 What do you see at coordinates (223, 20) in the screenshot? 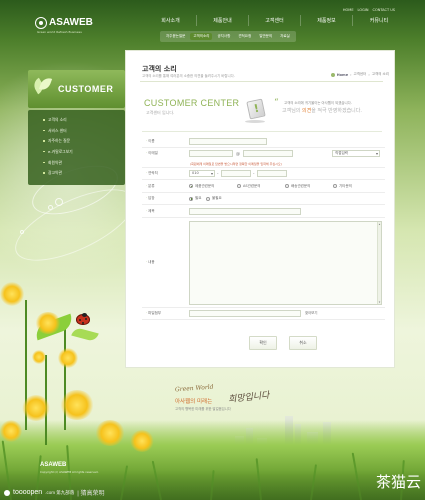
I see `main-nav-item-products: 제품안내` at bounding box center [223, 20].